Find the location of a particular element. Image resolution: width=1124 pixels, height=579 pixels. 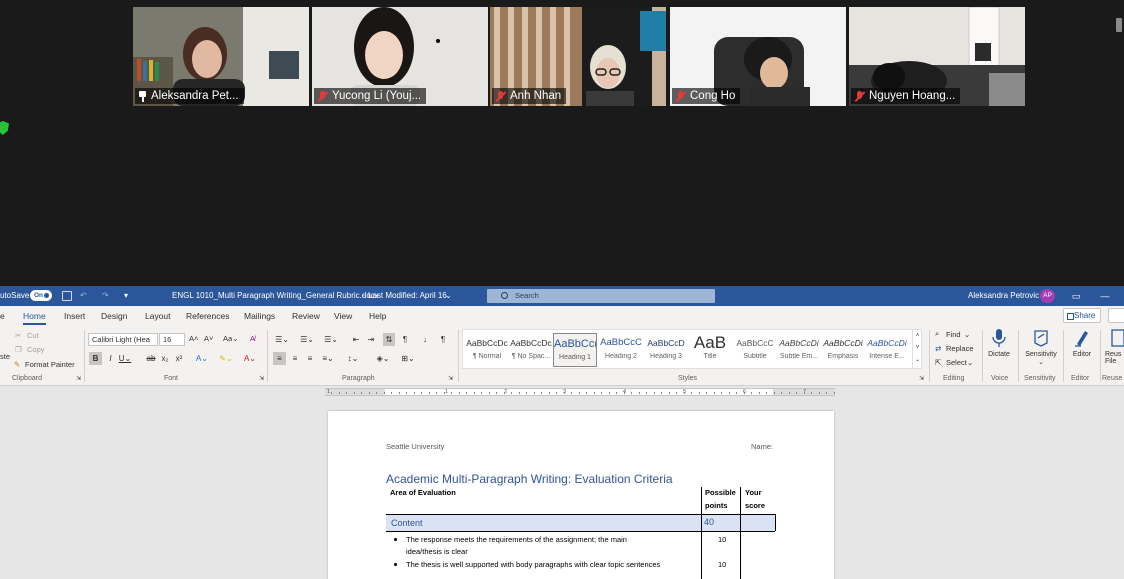

decrease-indent-icon: ⇤ is located at coordinates (356, 339).